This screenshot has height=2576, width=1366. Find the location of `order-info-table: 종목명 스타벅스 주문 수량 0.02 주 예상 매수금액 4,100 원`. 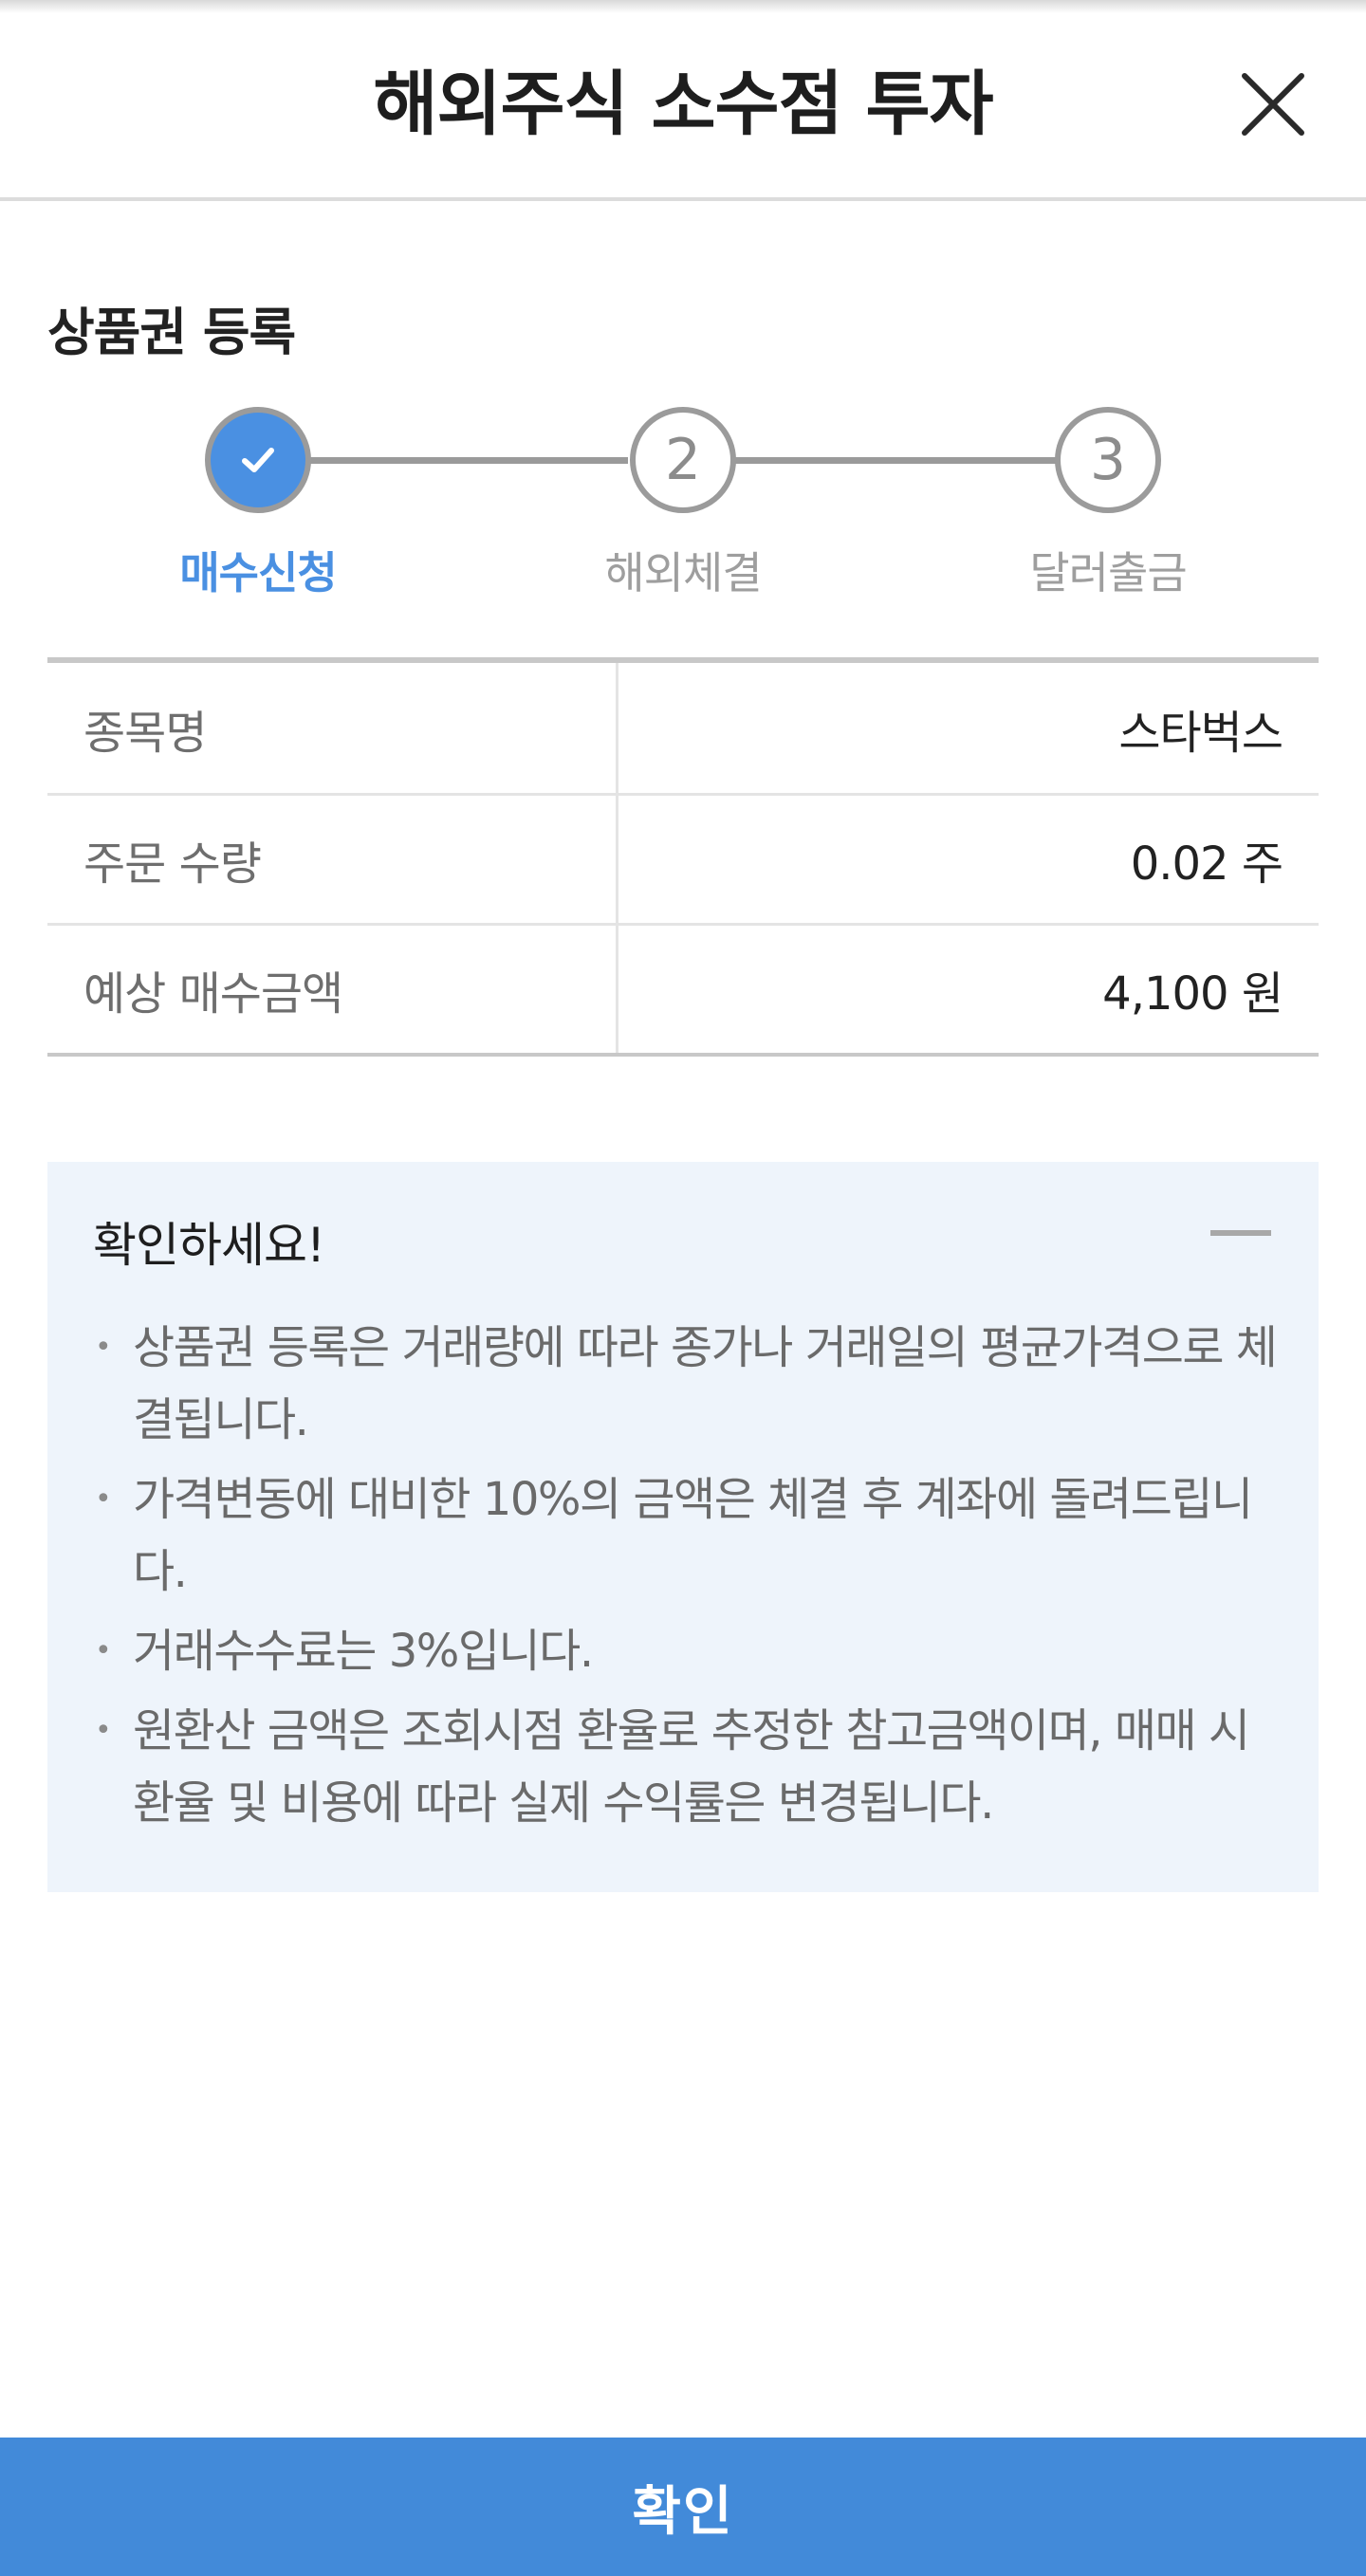

order-info-table: 종목명 스타벅스 주문 수량 0.02 주 예상 매수금액 4,100 원 is located at coordinates (683, 857).